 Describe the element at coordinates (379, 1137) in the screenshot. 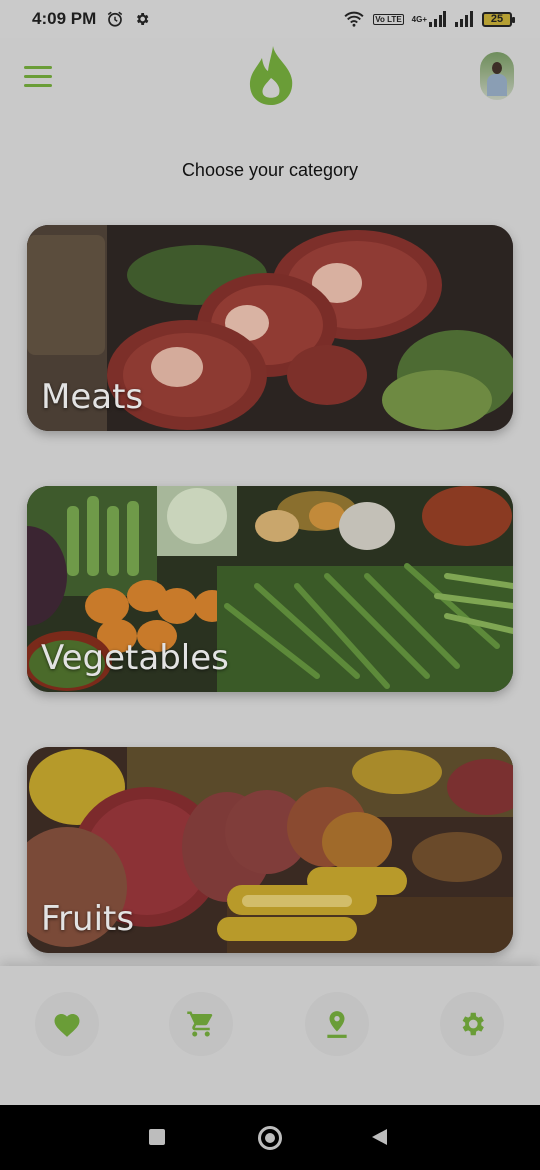

I see `back-button` at that location.